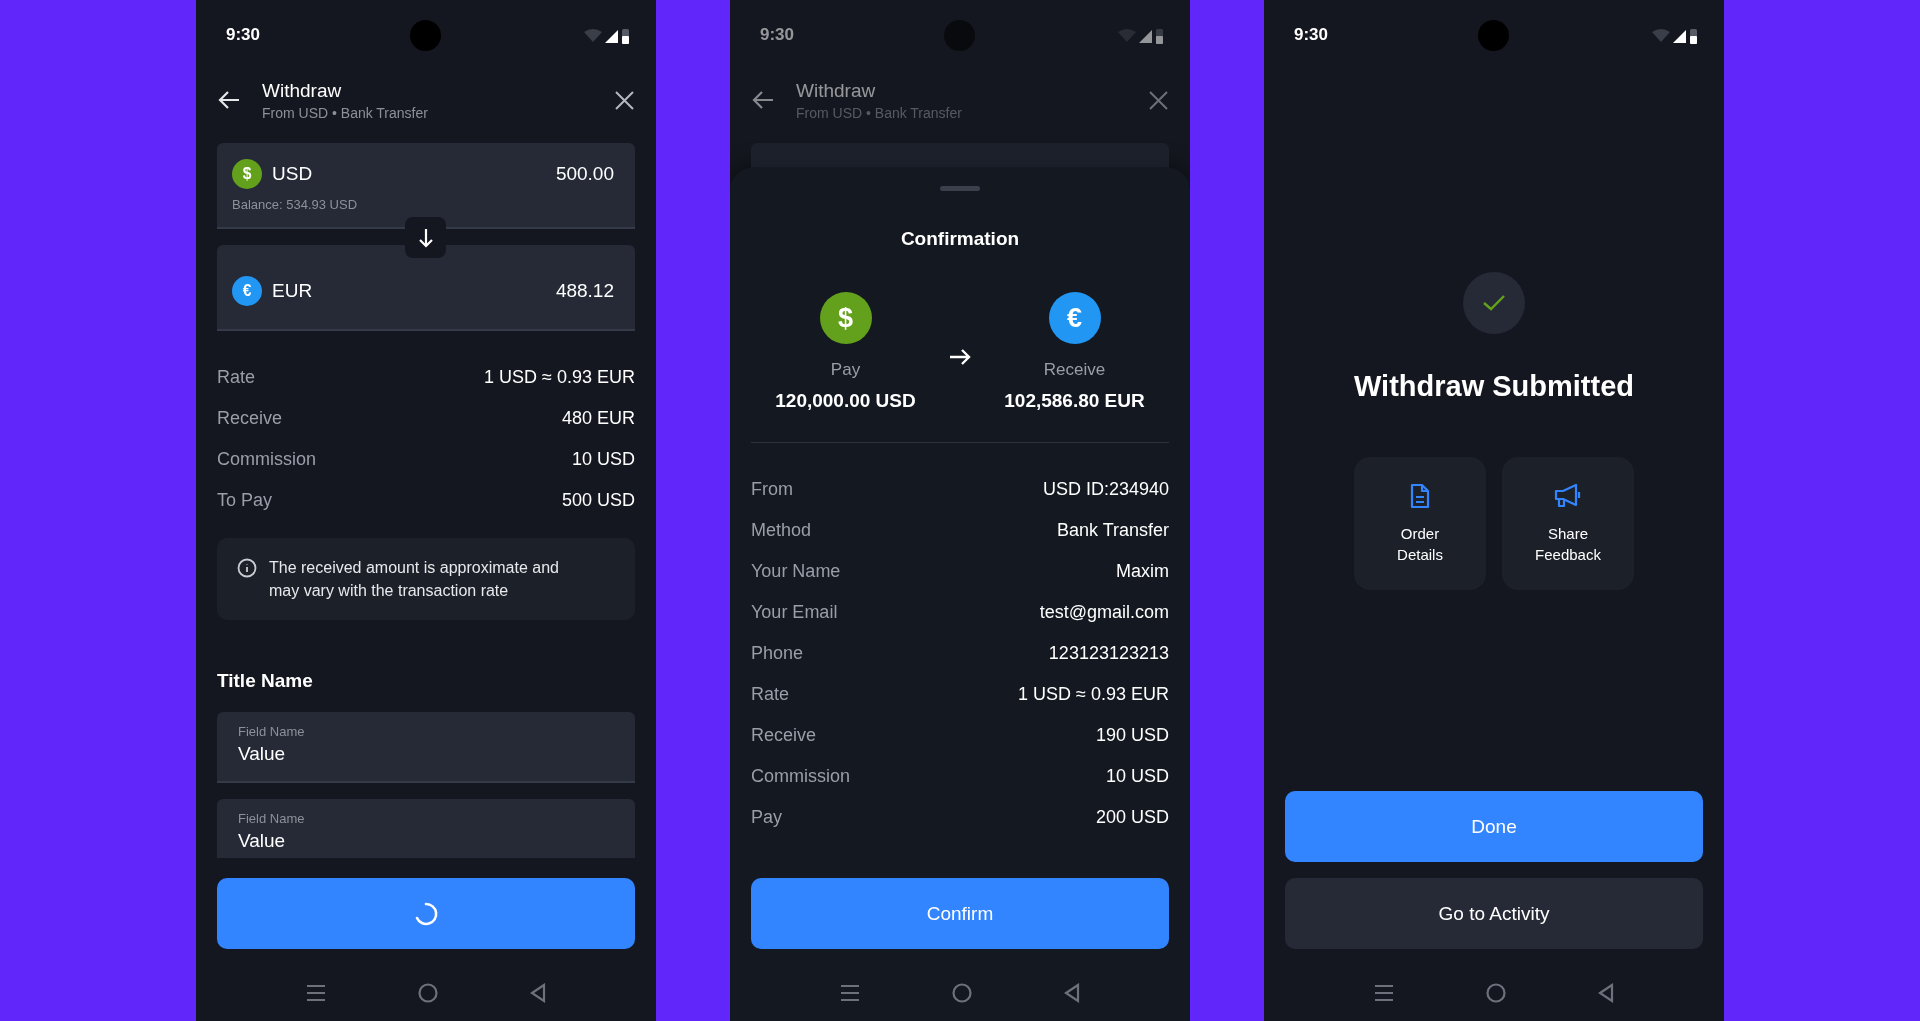 Image resolution: width=1920 pixels, height=1021 pixels. Describe the element at coordinates (603, 459) in the screenshot. I see `summary-value: 10 USD` at that location.